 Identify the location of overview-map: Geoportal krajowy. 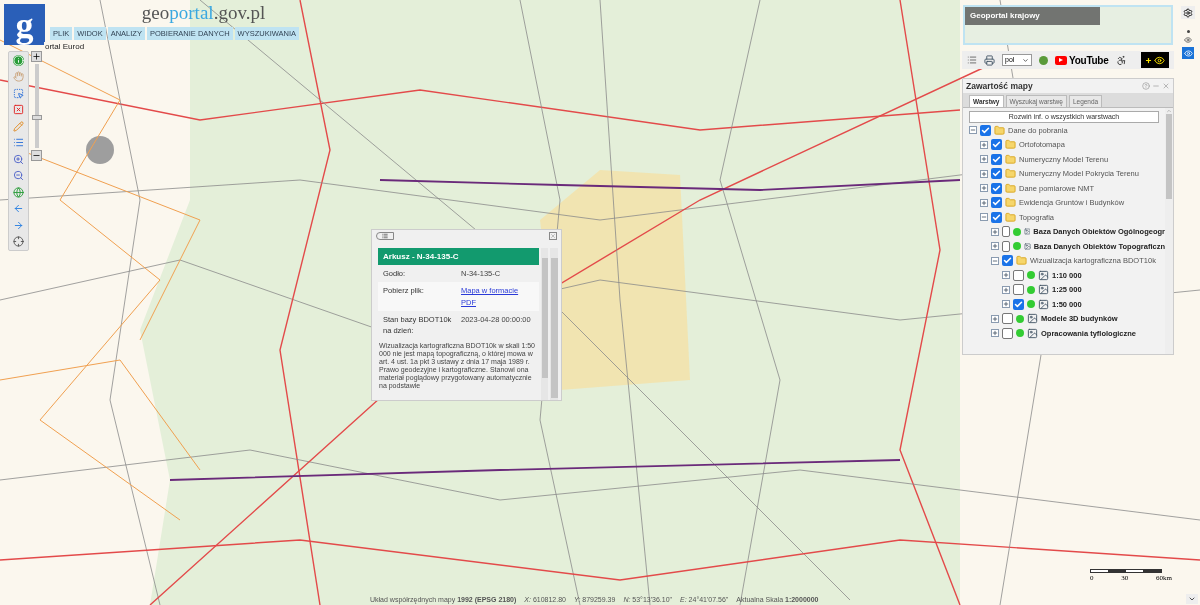
(1068, 25).